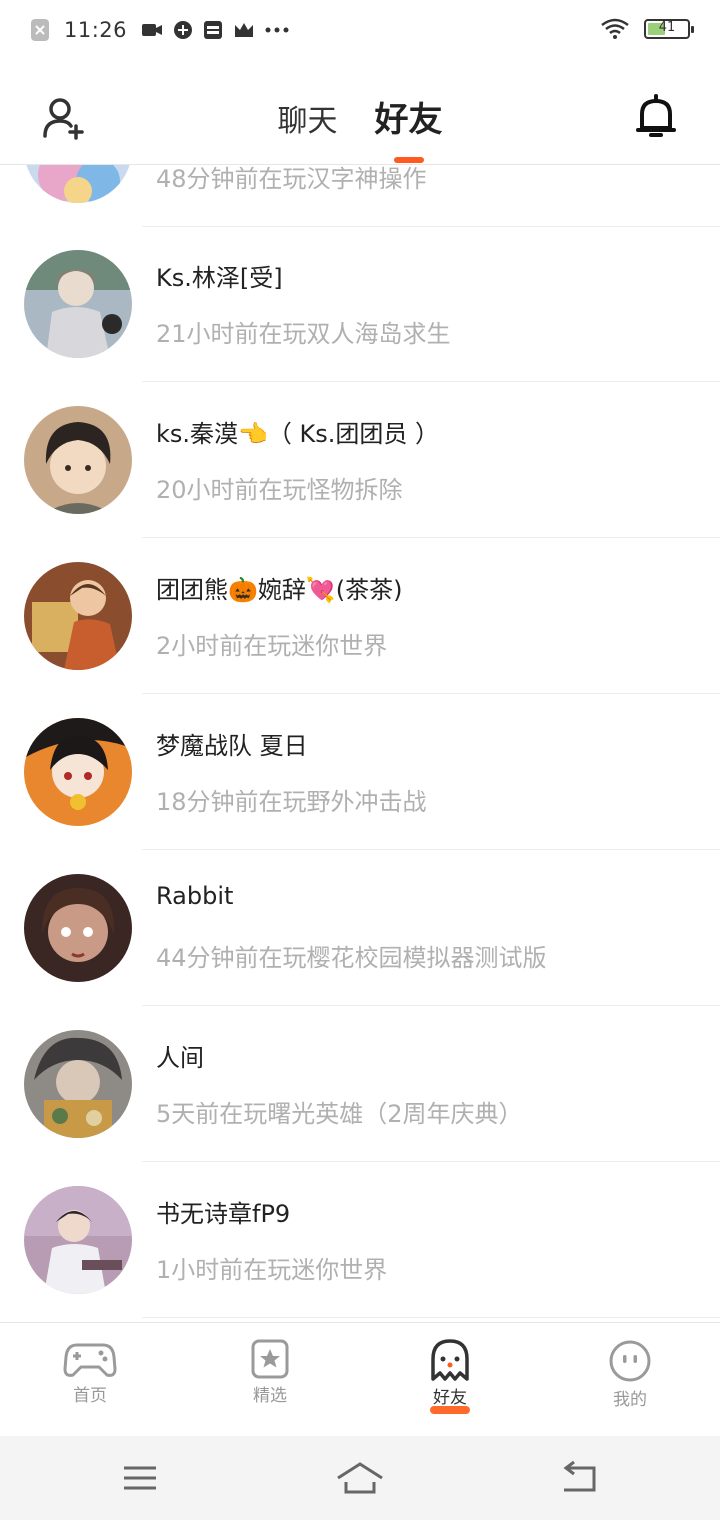 The height and width of the screenshot is (1520, 720). I want to click on list-item: Ks.林泽[受] 21小时前在玩双人海岛求生, so click(360, 304).